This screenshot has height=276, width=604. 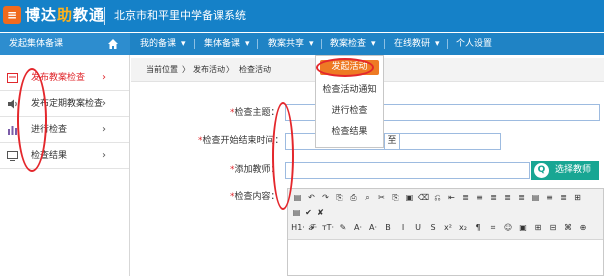 What do you see at coordinates (451, 197) in the screenshot?
I see `toolbar-button: ⇤` at bounding box center [451, 197].